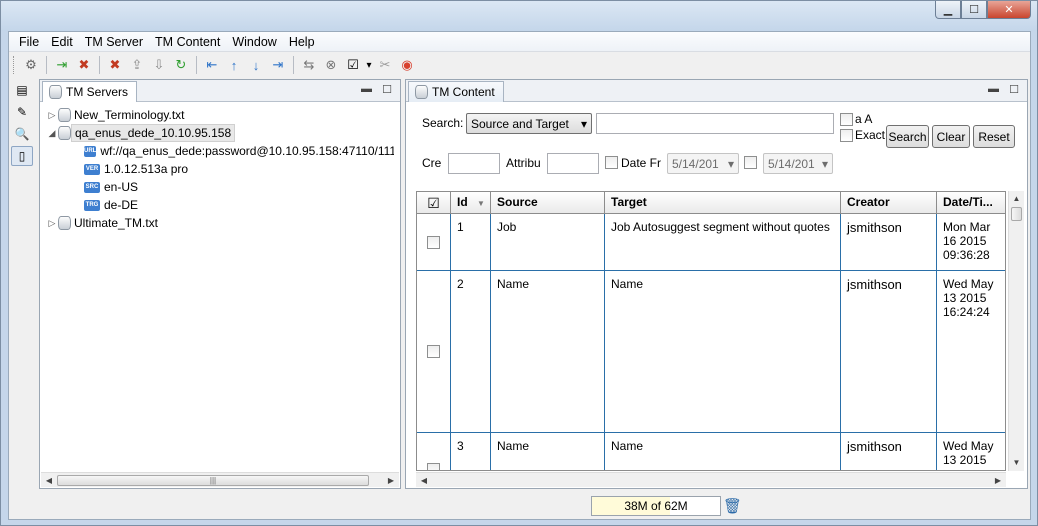 The width and height of the screenshot is (1038, 526). What do you see at coordinates (62, 65) in the screenshot?
I see `add-server-icon: ⇥` at bounding box center [62, 65].